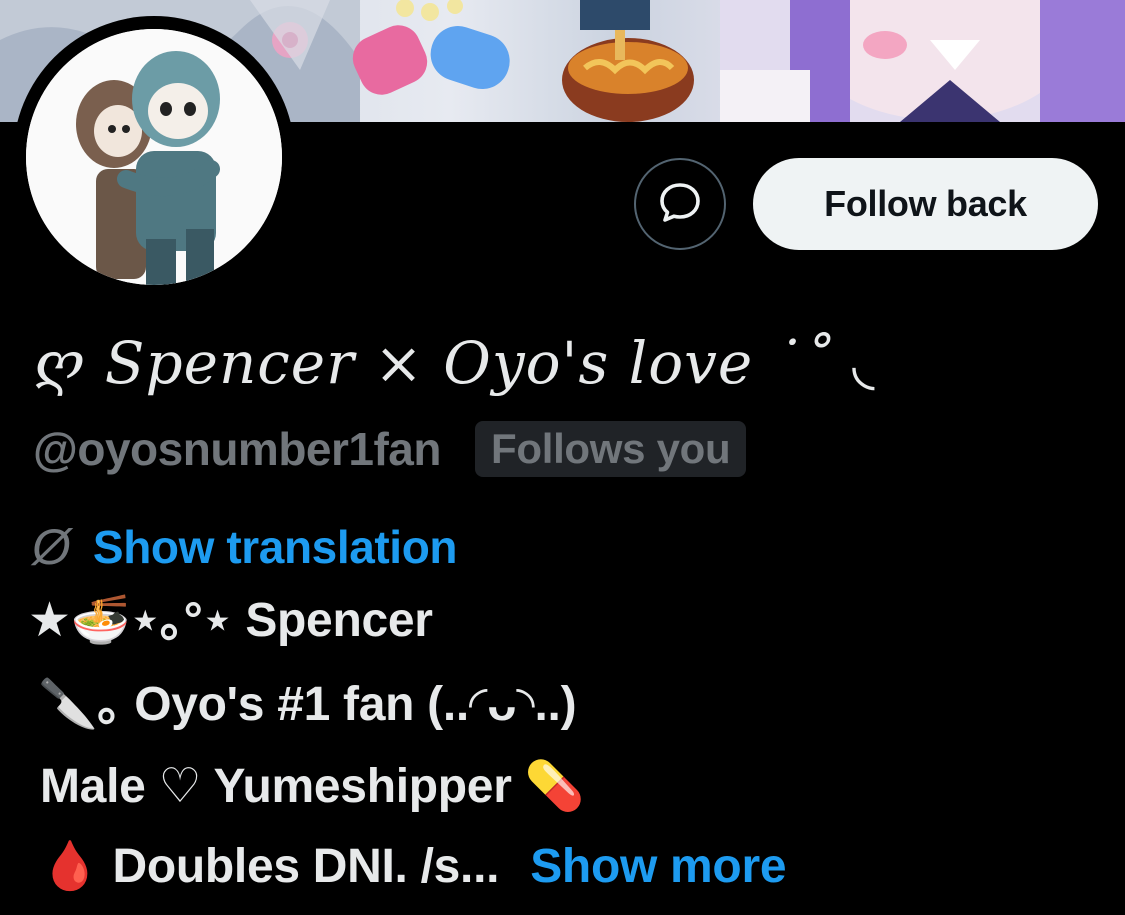 The width and height of the screenshot is (1125, 915). Describe the element at coordinates (307, 704) in the screenshot. I see `bio-line-2: 🔪｡ Oyo's #1 fan (..◜ᴗ◝..)` at that location.